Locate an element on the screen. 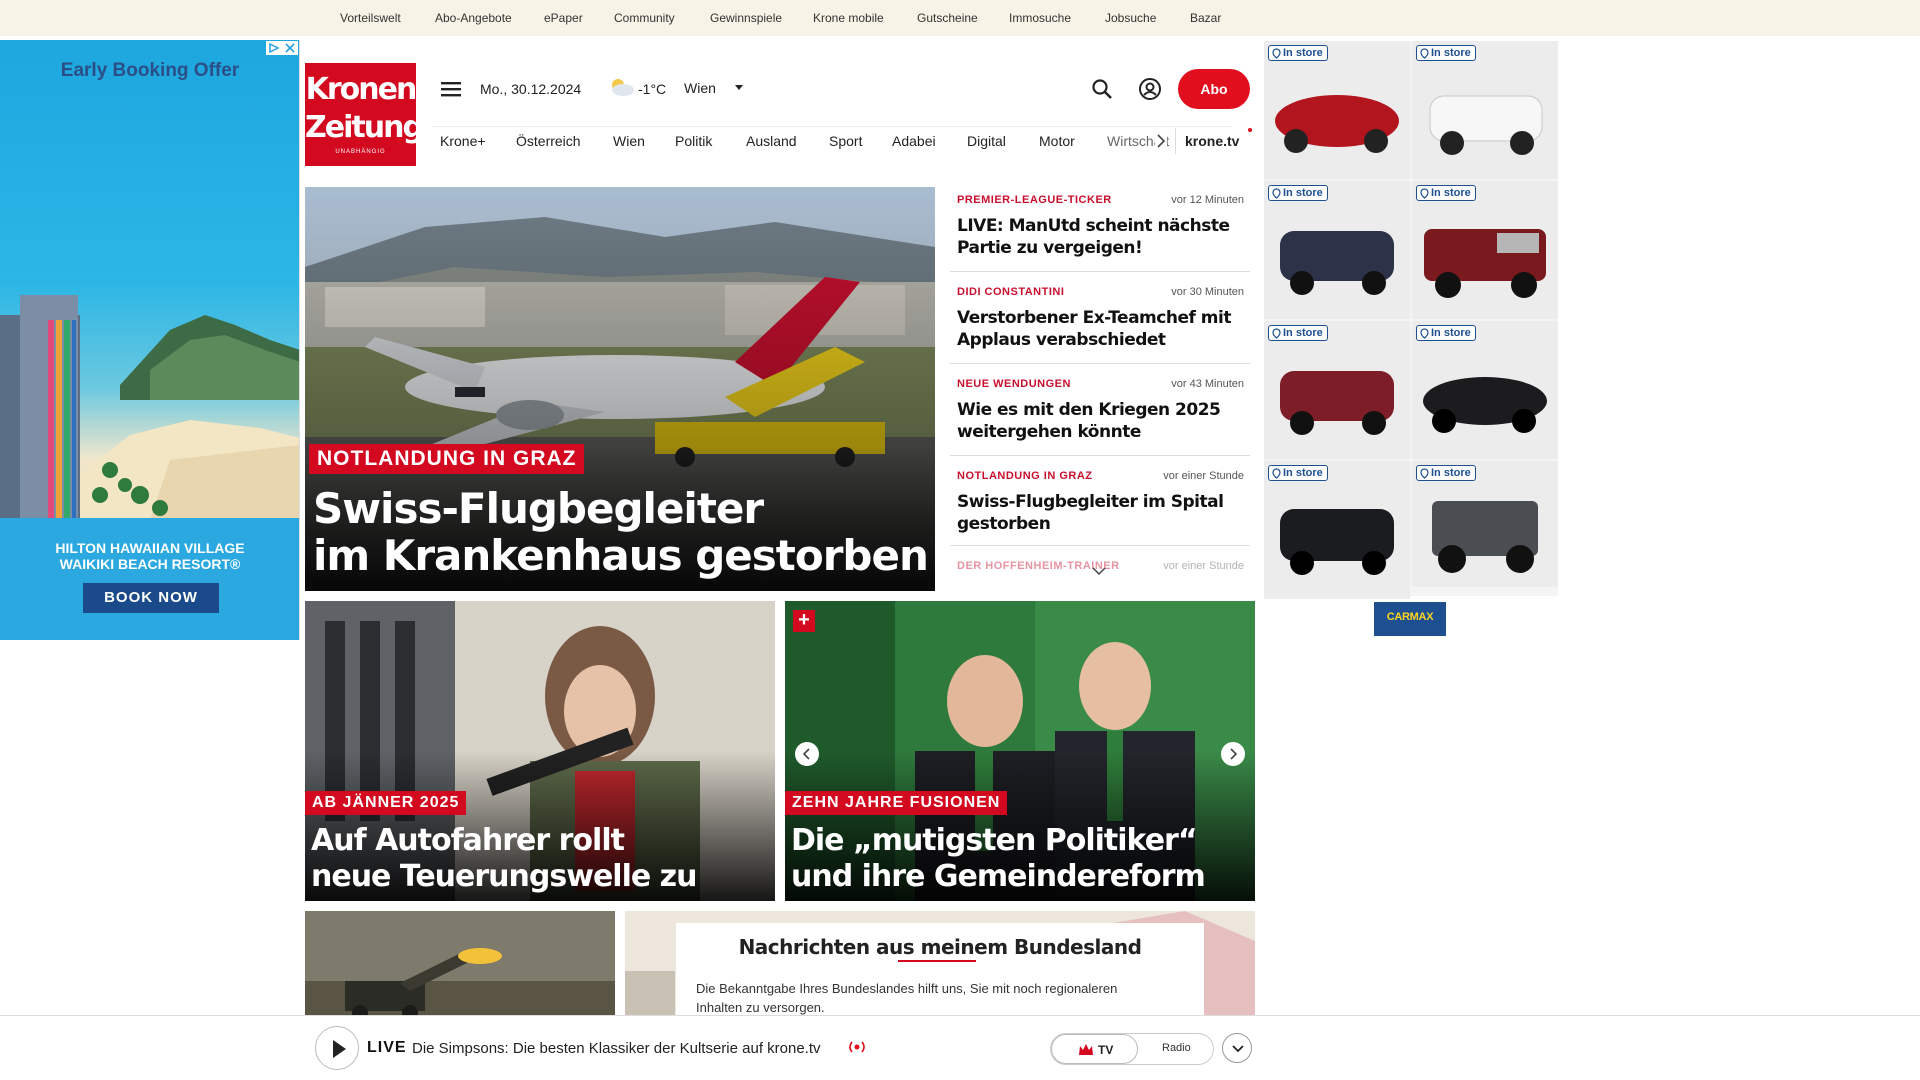 This screenshot has height=1080, width=1920. car-image-red-suv is located at coordinates (1337, 390).